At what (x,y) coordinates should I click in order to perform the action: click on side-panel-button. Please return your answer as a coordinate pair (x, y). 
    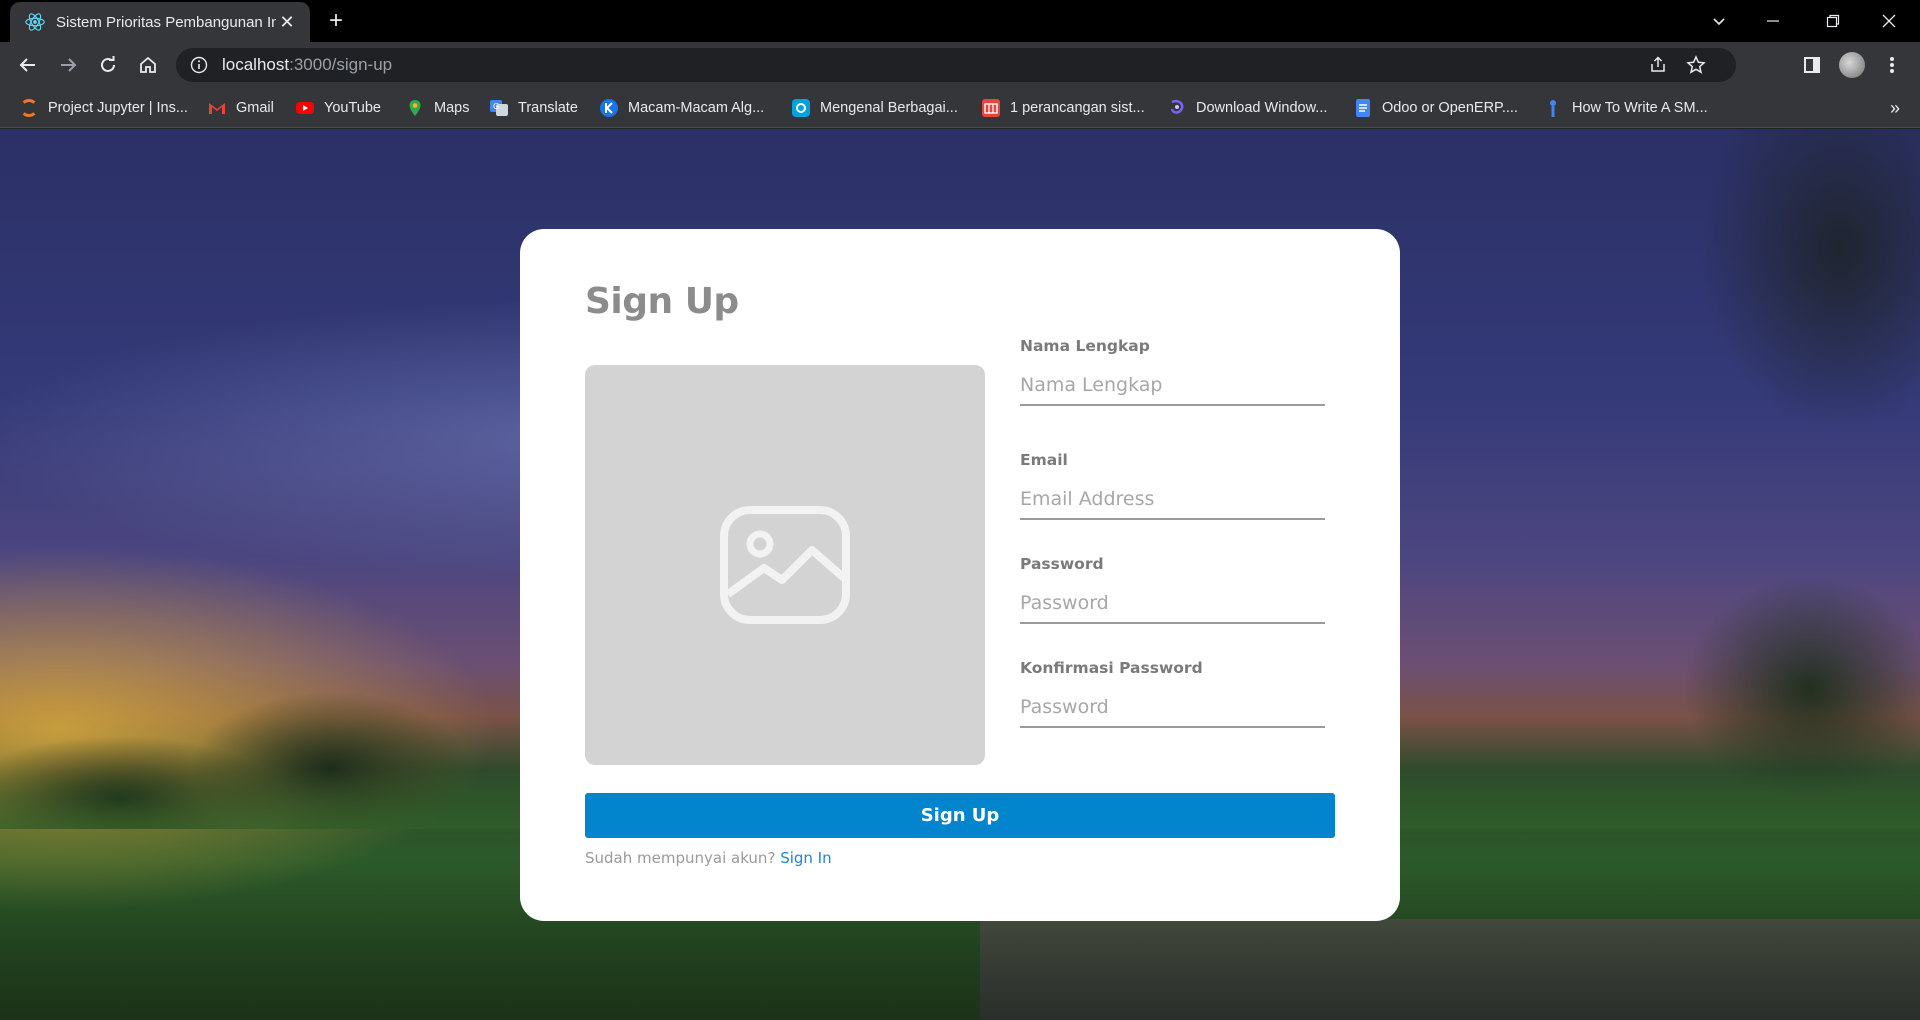
    Looking at the image, I should click on (1812, 65).